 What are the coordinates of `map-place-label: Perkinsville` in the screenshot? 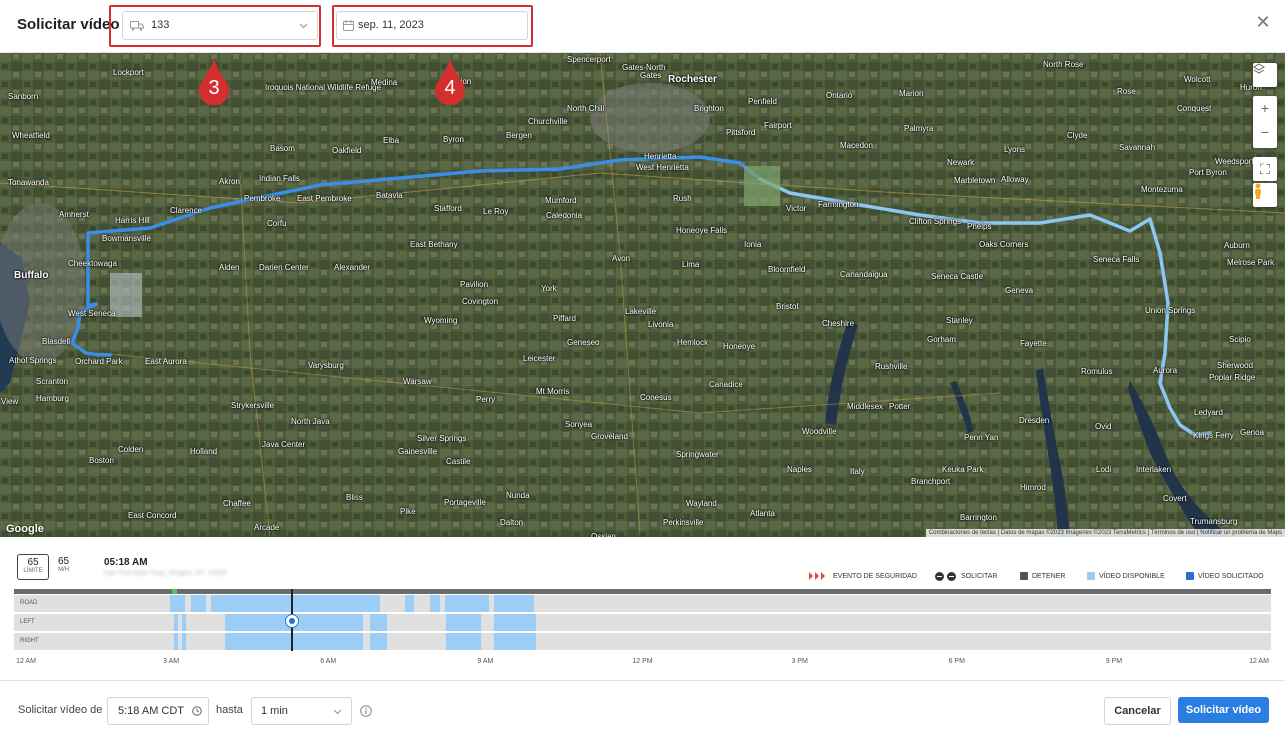 It's located at (683, 522).